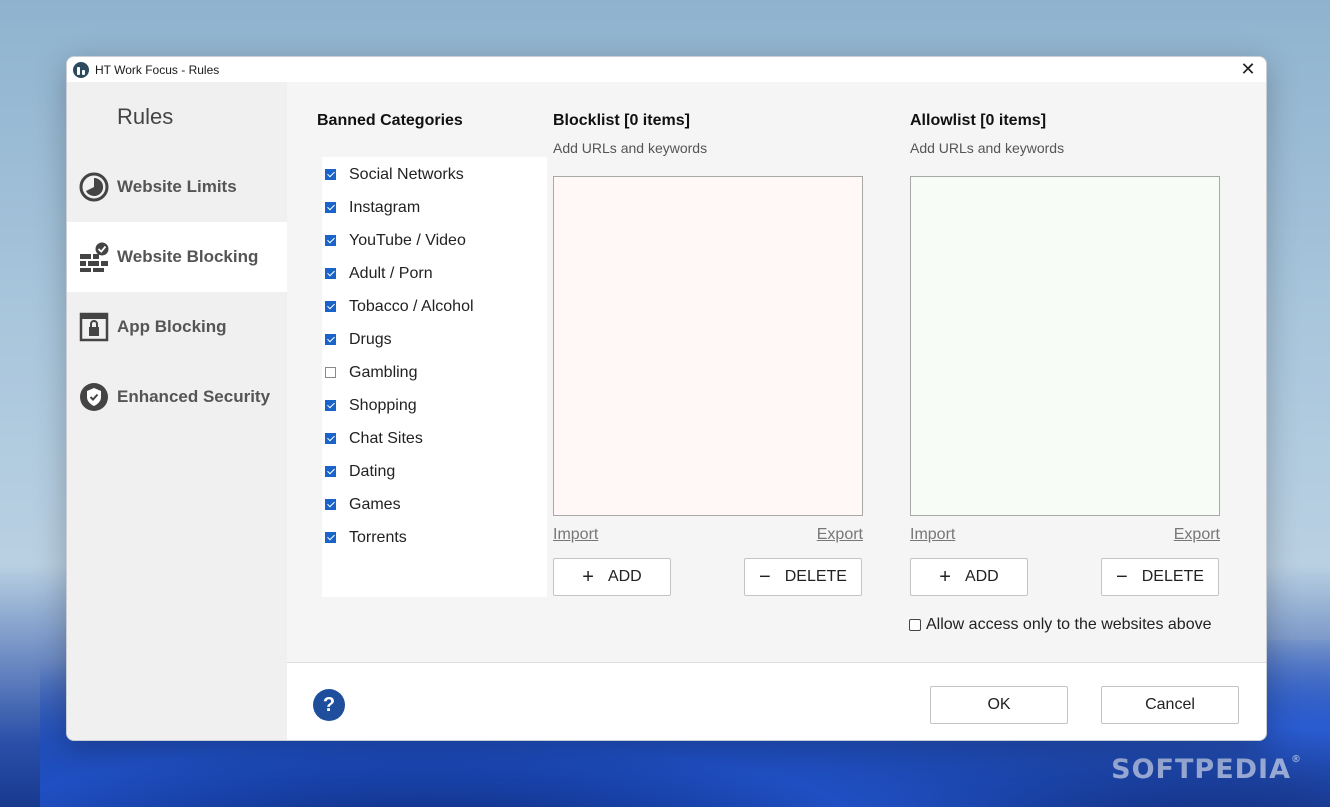  What do you see at coordinates (1065, 535) in the screenshot?
I see `allowlist-links: Import Export` at bounding box center [1065, 535].